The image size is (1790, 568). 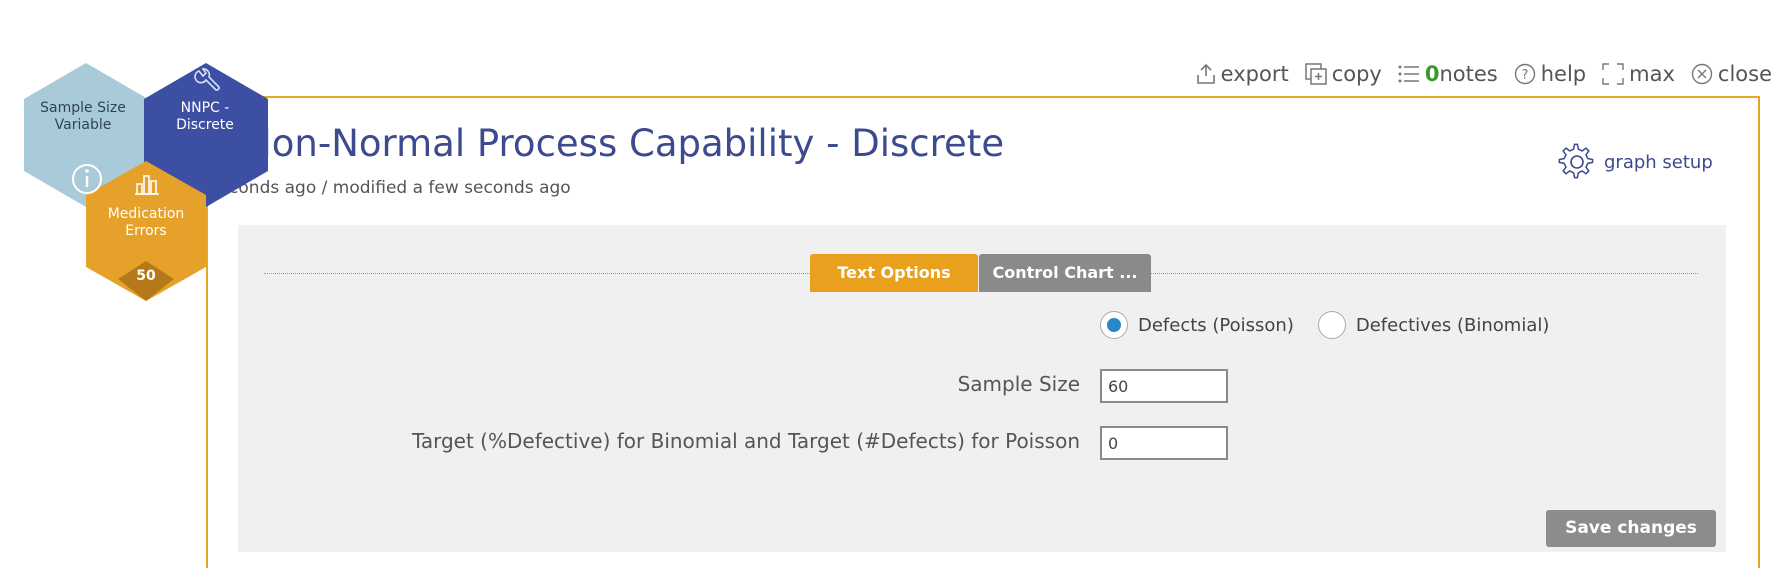 I want to click on notes-label: notes, so click(x=1468, y=74).